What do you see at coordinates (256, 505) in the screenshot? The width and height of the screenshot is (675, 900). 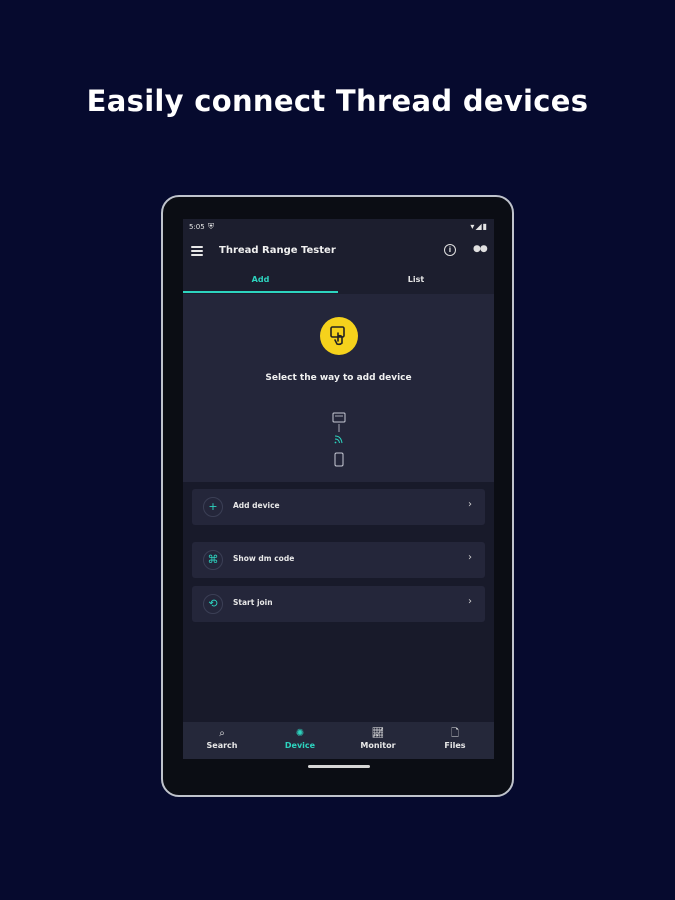 I see `card-label: Add device` at bounding box center [256, 505].